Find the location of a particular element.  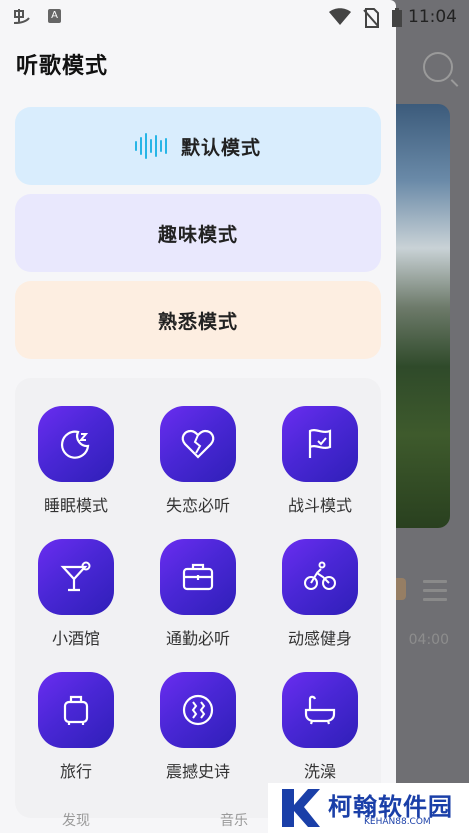

scene-tavern: 小酒馆 is located at coordinates (76, 594).